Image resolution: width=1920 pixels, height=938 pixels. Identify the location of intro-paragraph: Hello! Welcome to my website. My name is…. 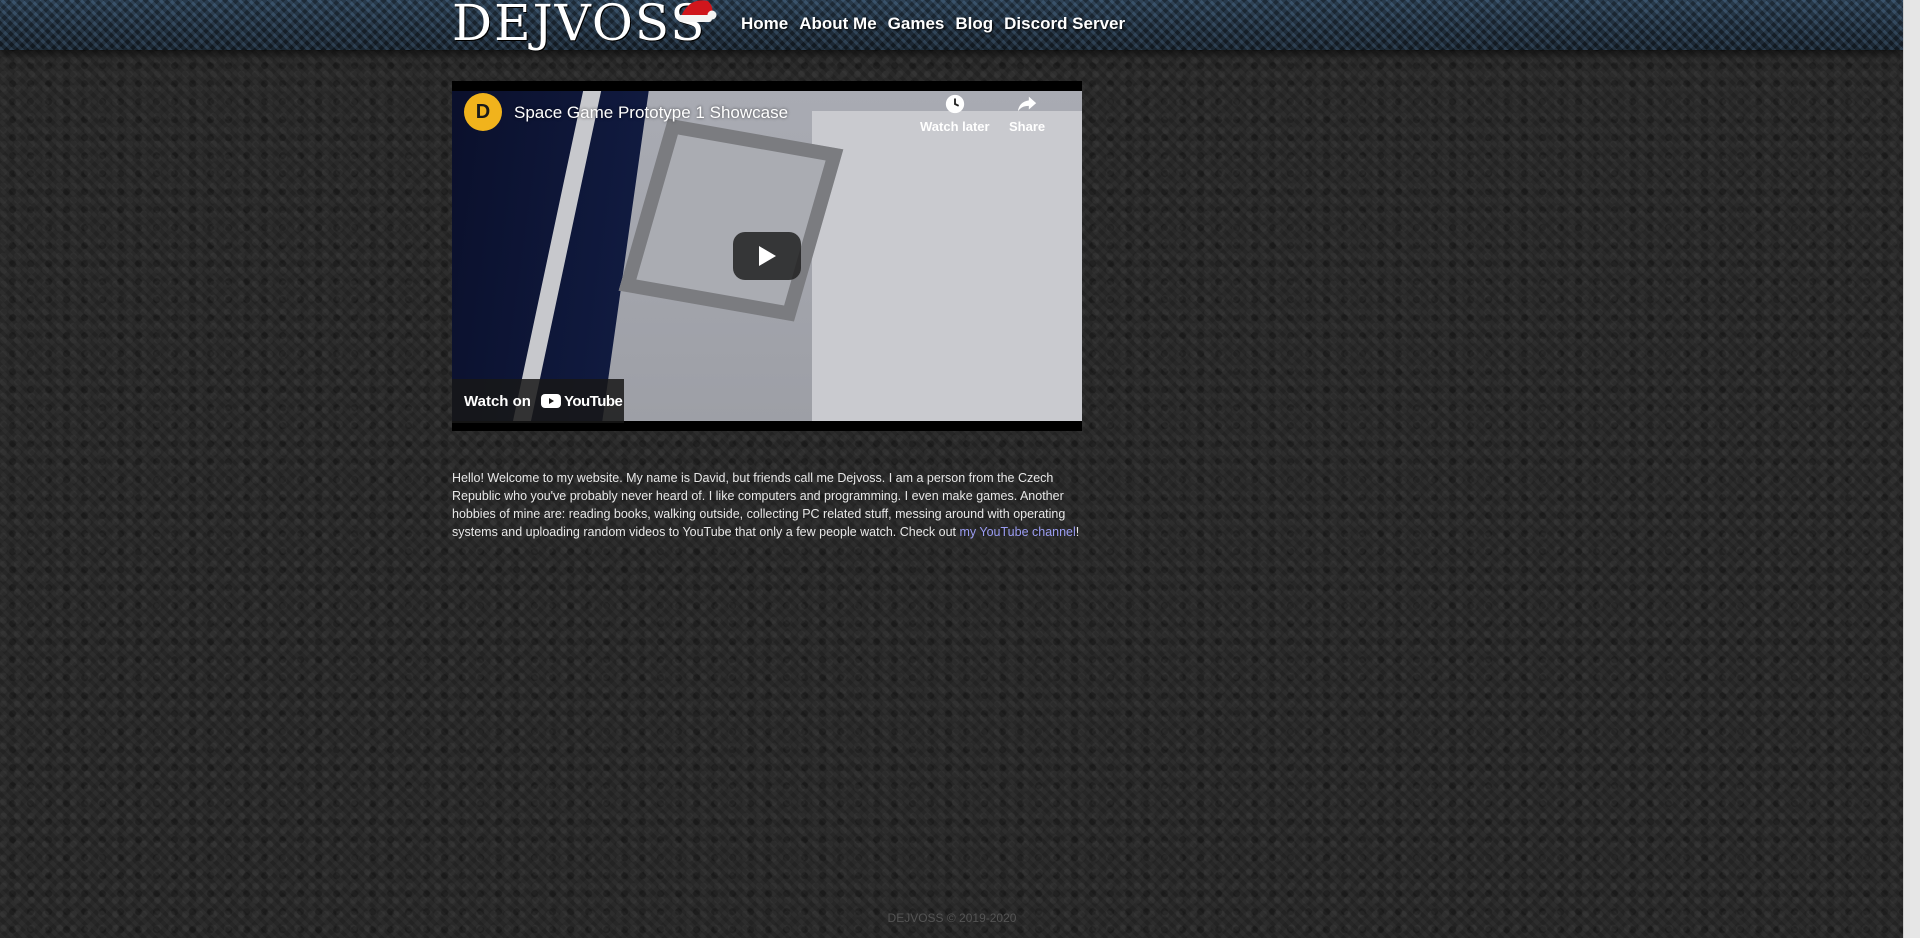
(772, 505).